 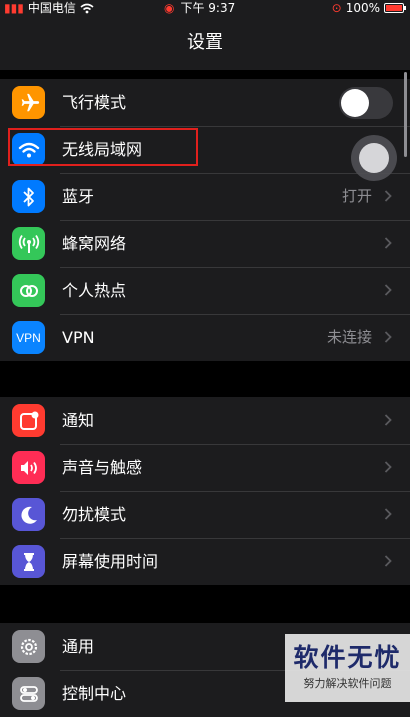 What do you see at coordinates (205, 561) in the screenshot?
I see `settings-row-screen-time: 屏幕使用时间` at bounding box center [205, 561].